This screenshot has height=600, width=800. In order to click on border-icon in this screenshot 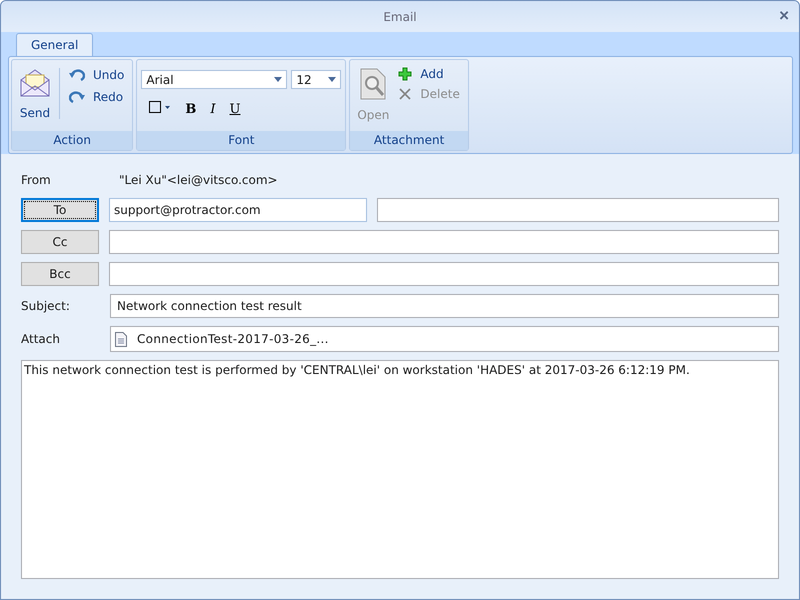, I will do `click(160, 107)`.